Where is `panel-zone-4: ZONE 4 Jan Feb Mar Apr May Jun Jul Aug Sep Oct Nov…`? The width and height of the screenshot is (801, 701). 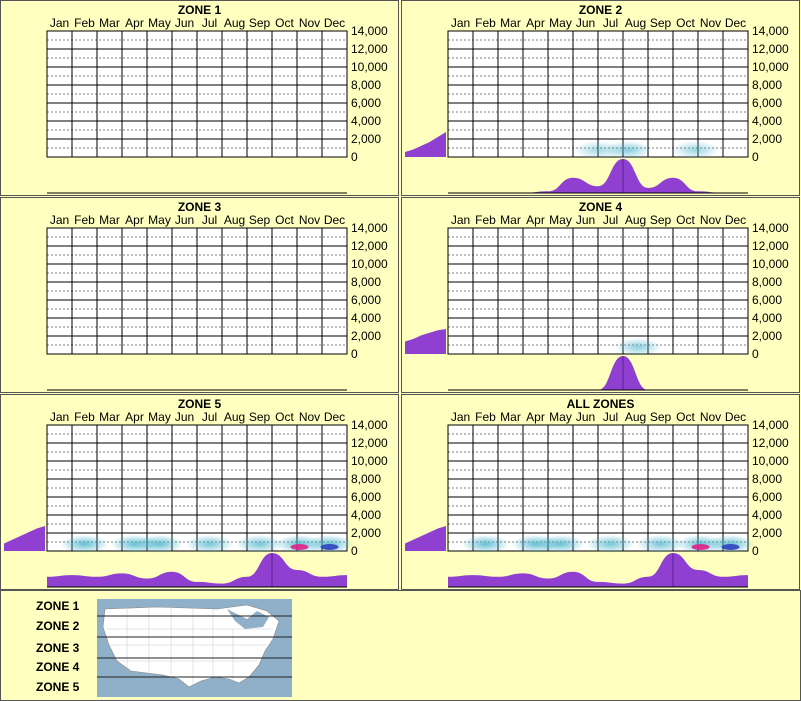
panel-zone-4: ZONE 4 Jan Feb Mar Apr May Jun Jul Aug Sep Oct Nov… is located at coordinates (600, 295).